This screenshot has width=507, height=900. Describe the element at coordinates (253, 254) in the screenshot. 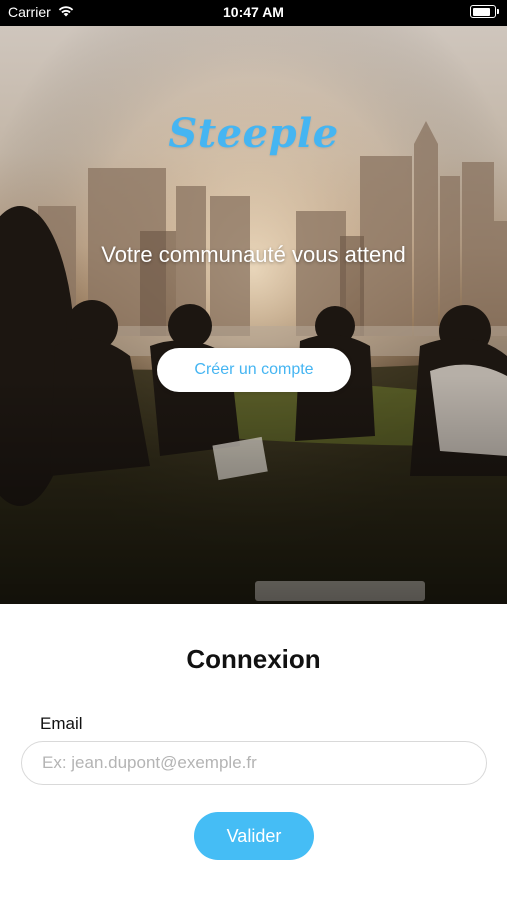

I see `hero-tagline: Votre communauté vous attend` at that location.